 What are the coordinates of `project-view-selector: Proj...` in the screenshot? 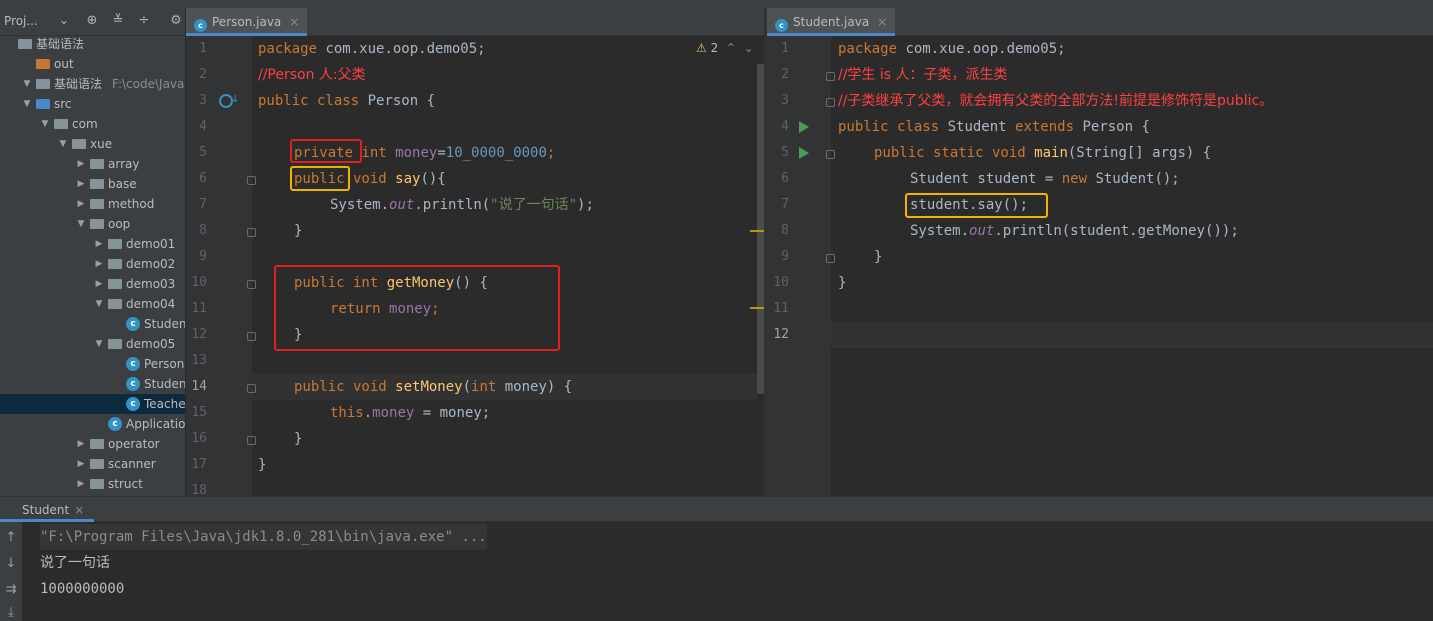 It's located at (21, 21).